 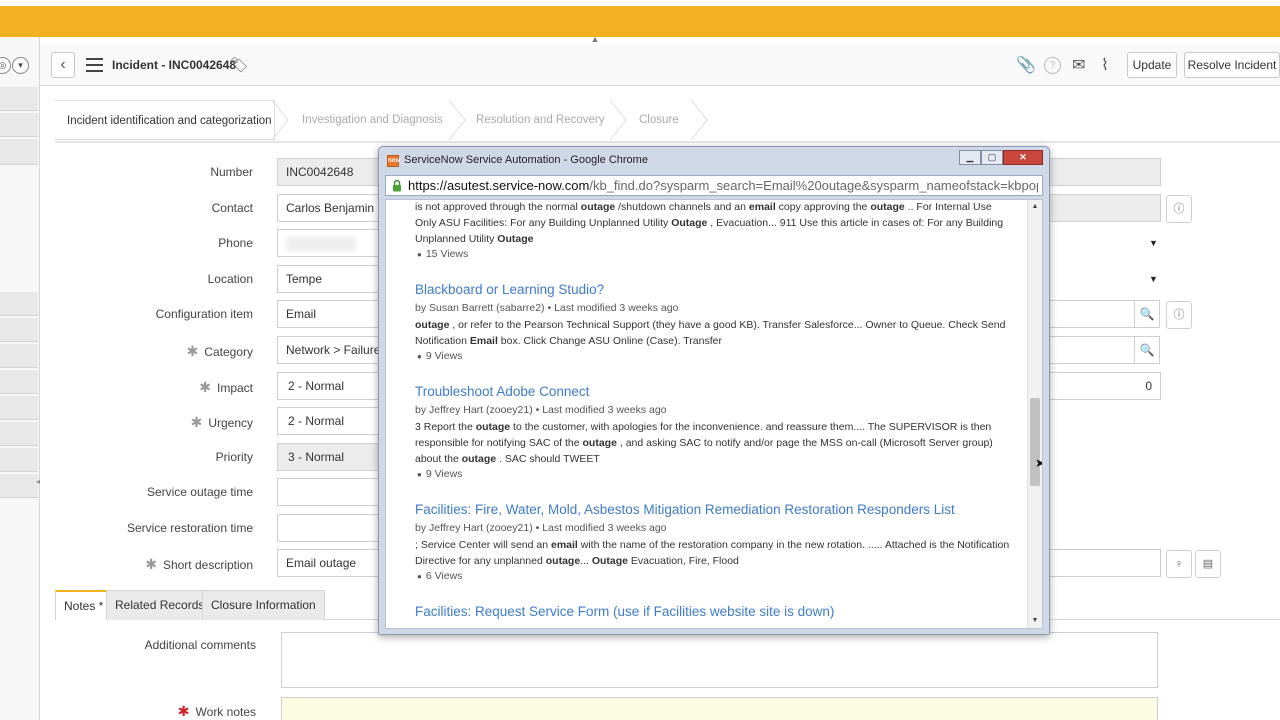 I want to click on hamburger-menu-icon, so click(x=94, y=65).